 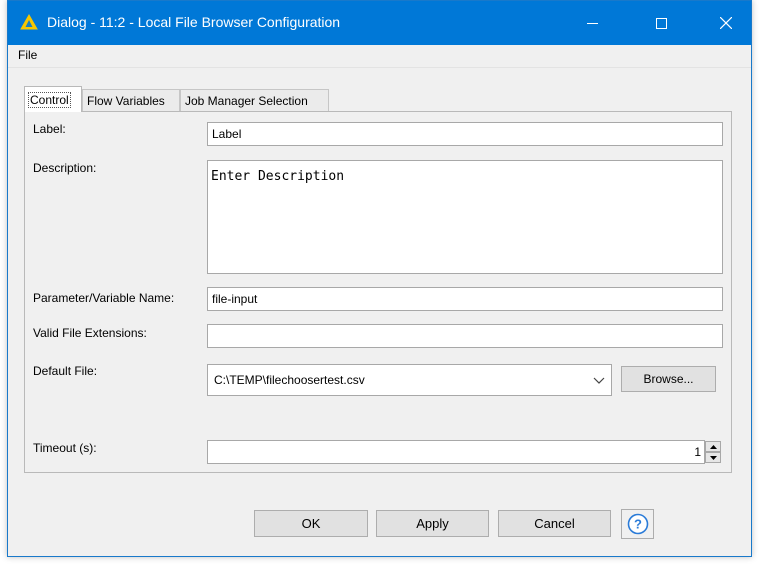 I want to click on help-question-icon: ?, so click(x=637, y=524).